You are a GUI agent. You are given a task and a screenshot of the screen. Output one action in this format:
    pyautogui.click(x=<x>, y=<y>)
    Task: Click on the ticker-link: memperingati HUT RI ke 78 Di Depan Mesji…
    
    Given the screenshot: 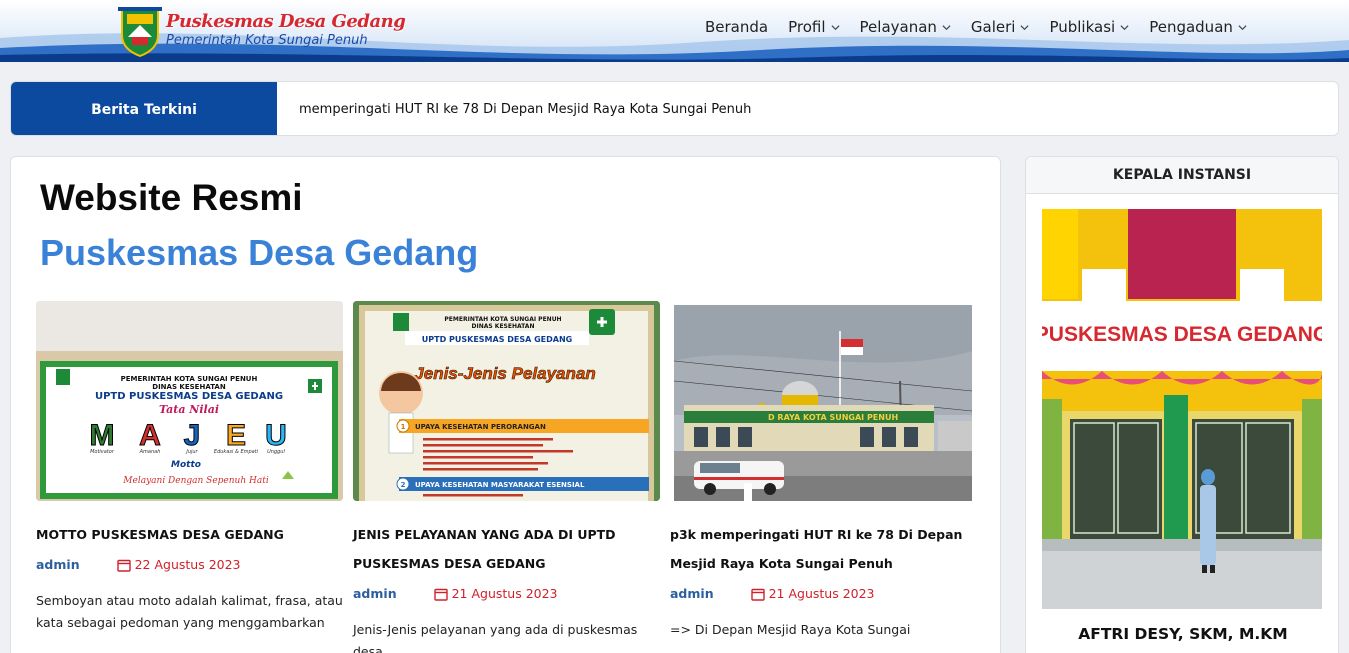 What is the action you would take?
    pyautogui.click(x=525, y=108)
    